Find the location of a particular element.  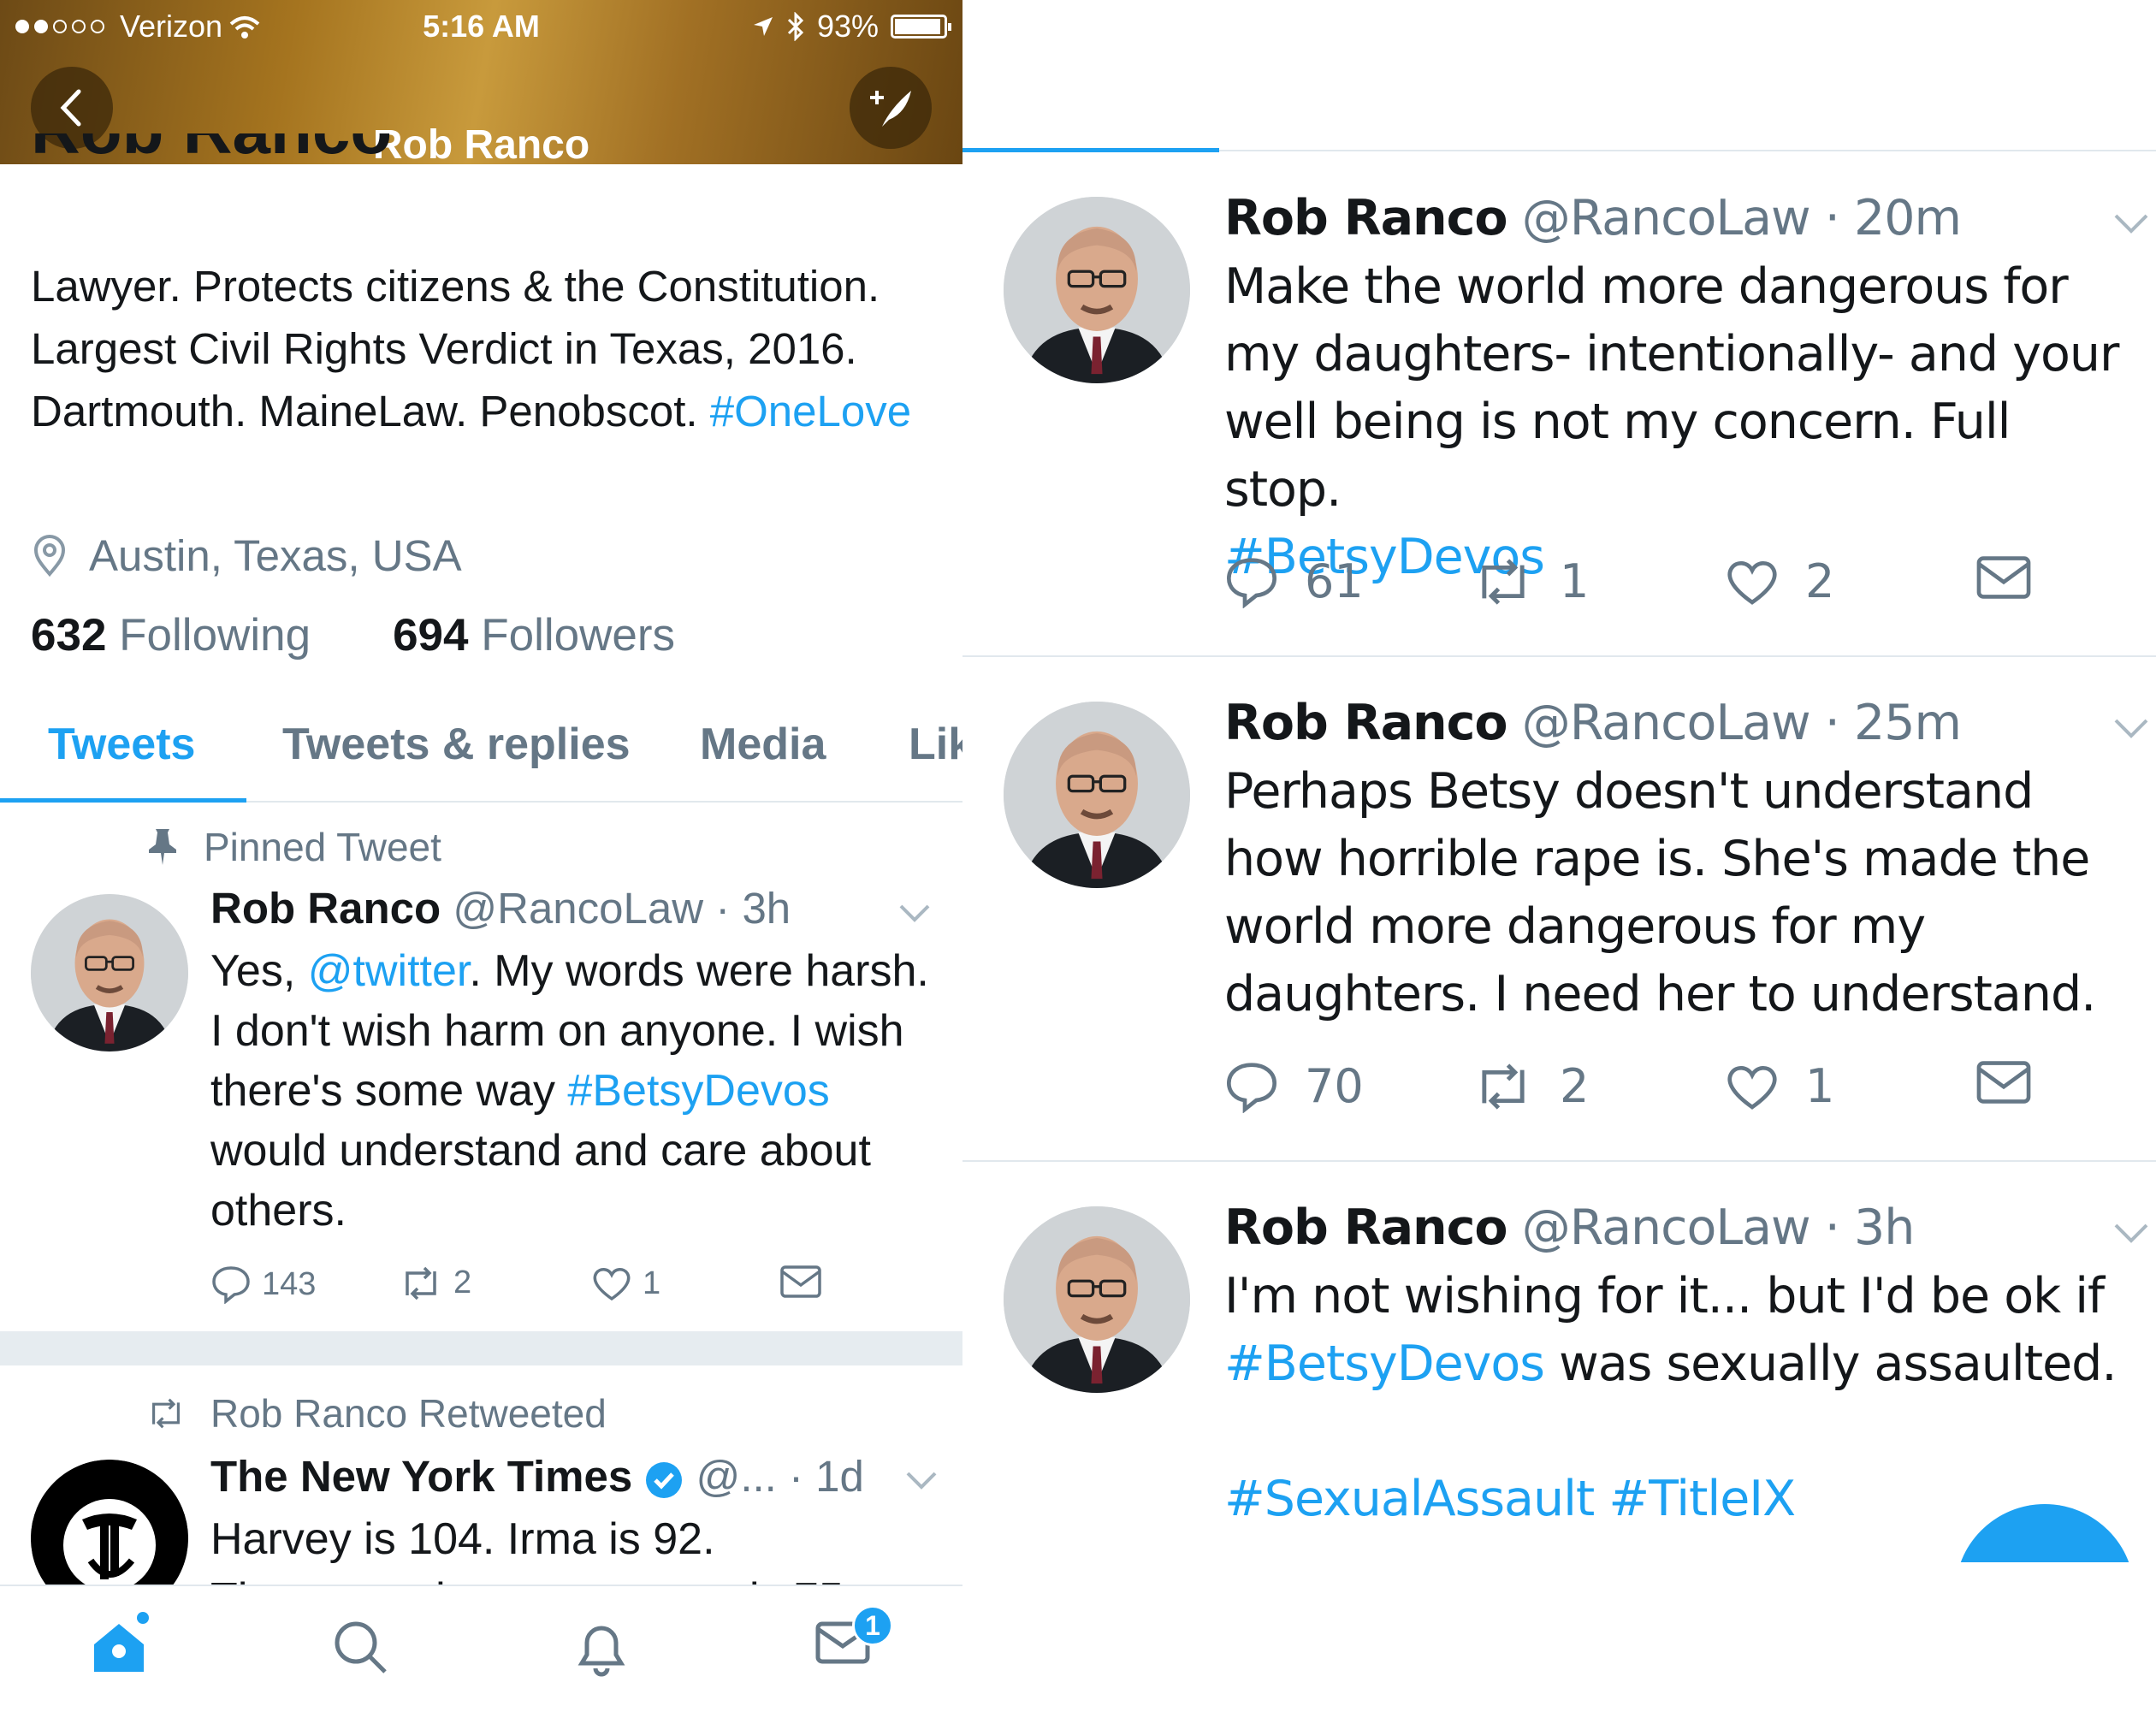

bottom-crop-area is located at coordinates (1559, 1637).